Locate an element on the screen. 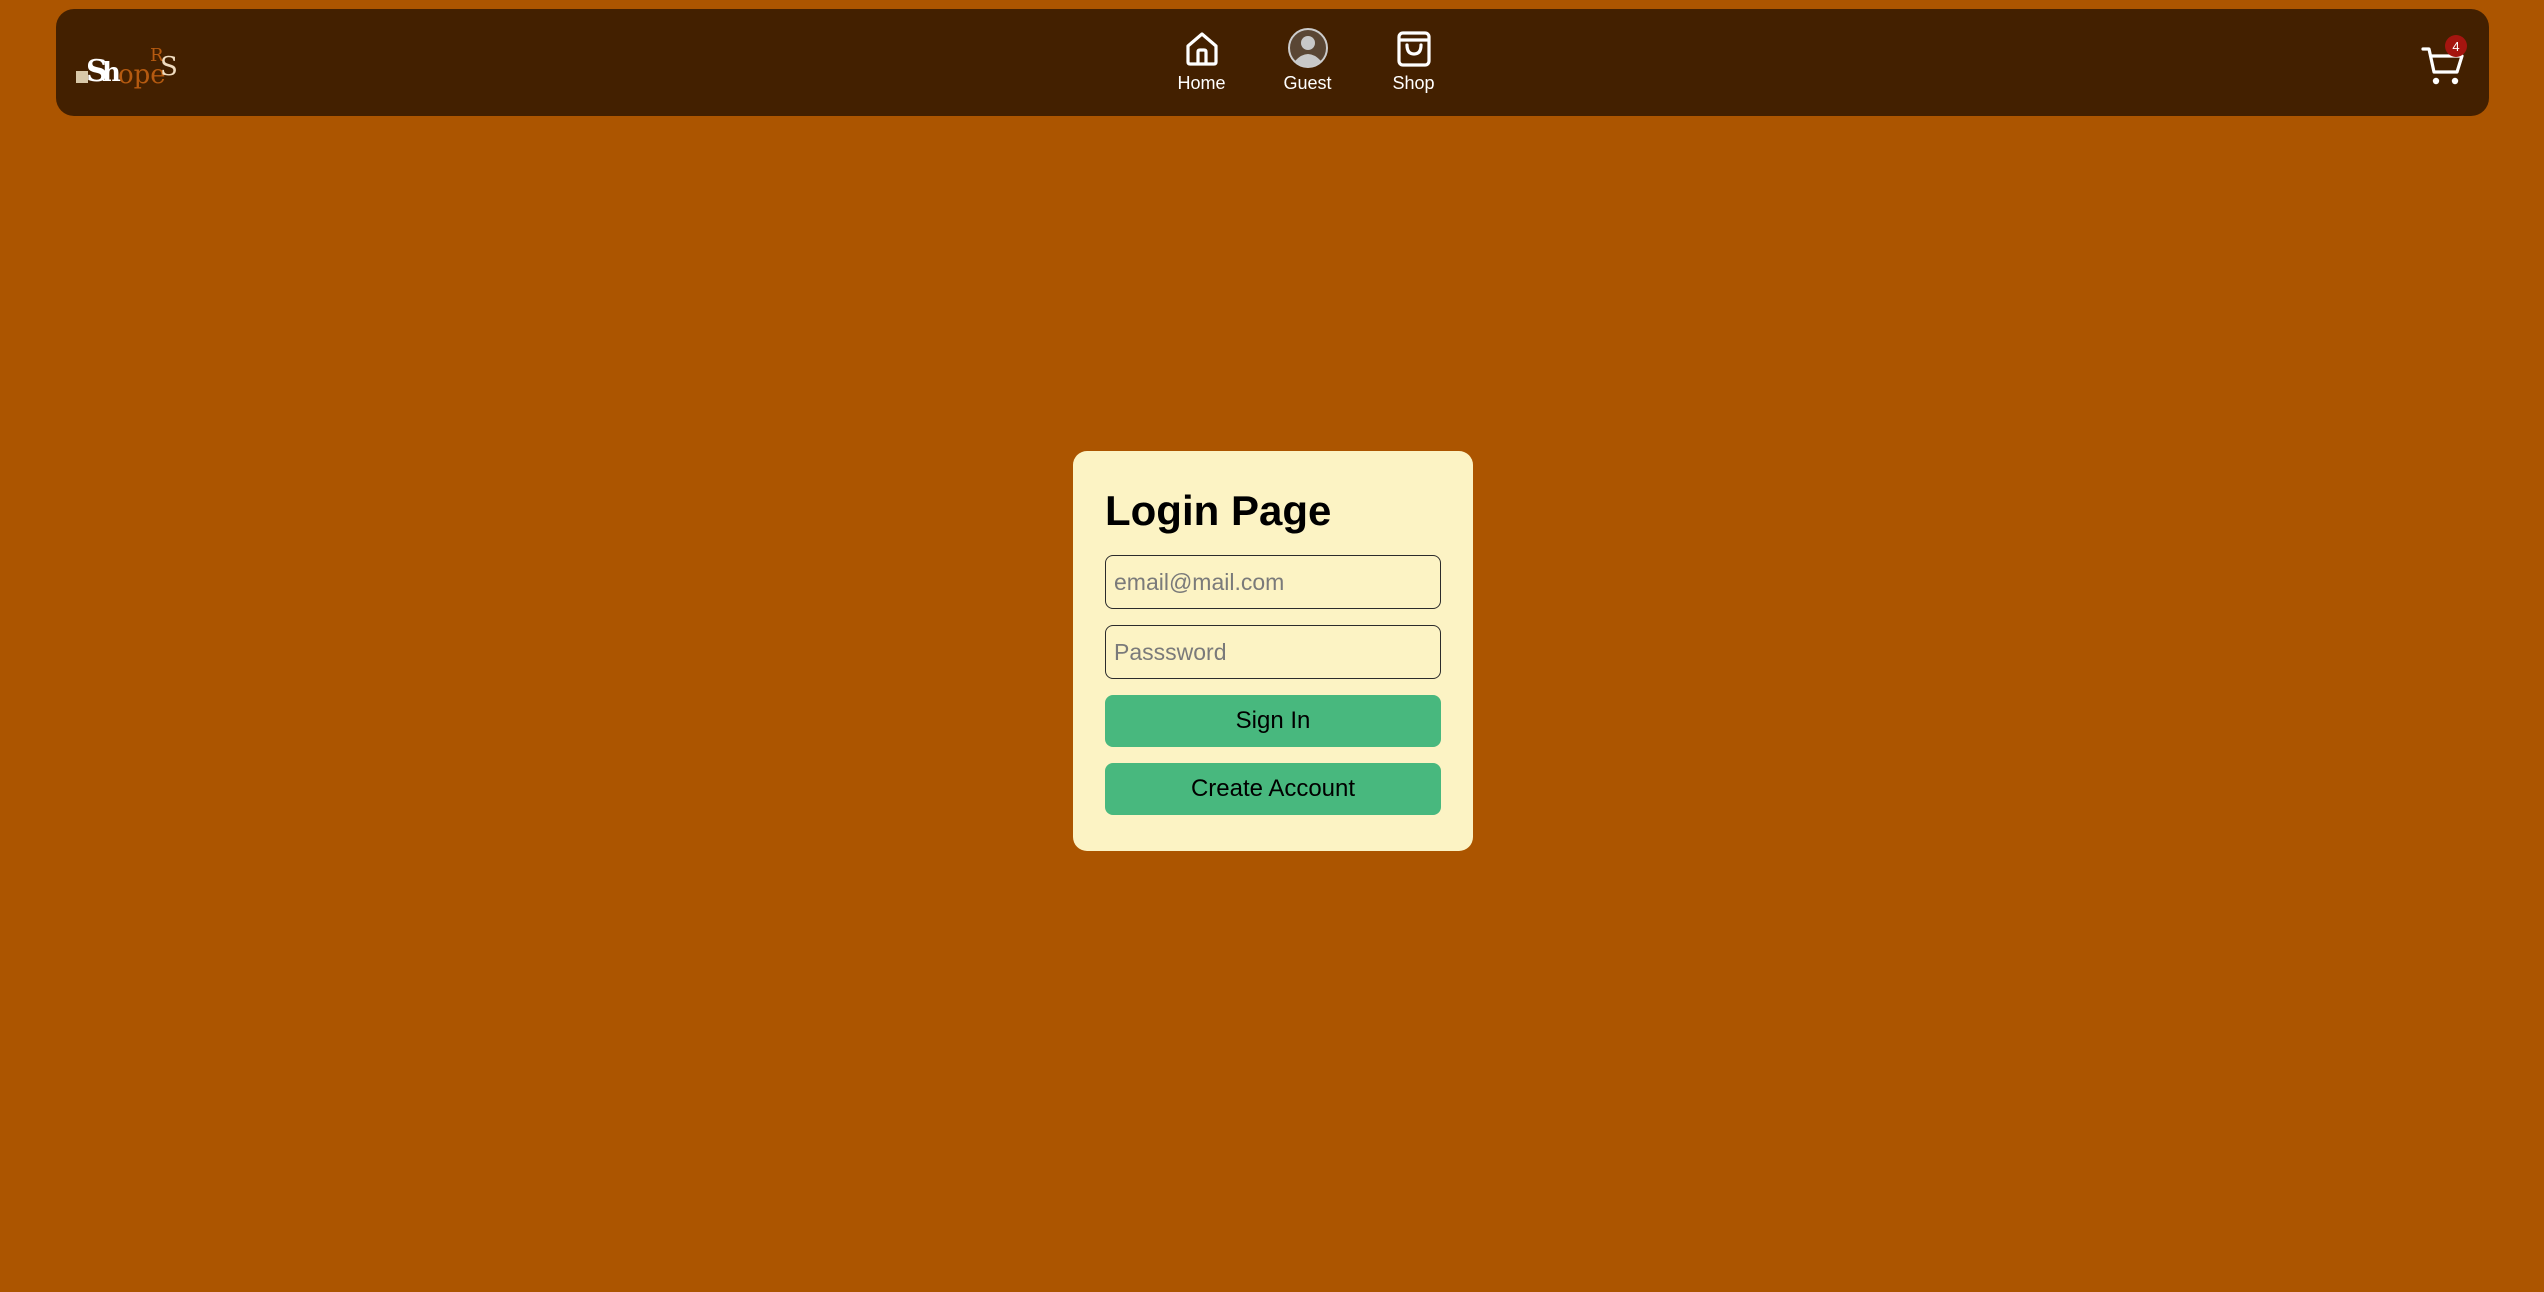 This screenshot has height=1292, width=2544. home-icon is located at coordinates (1202, 48).